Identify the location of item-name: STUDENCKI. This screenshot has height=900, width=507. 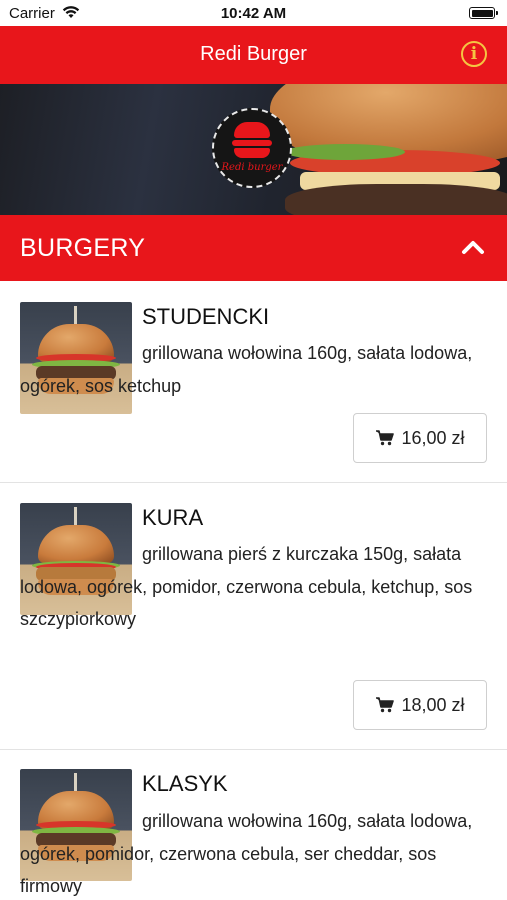
(206, 316).